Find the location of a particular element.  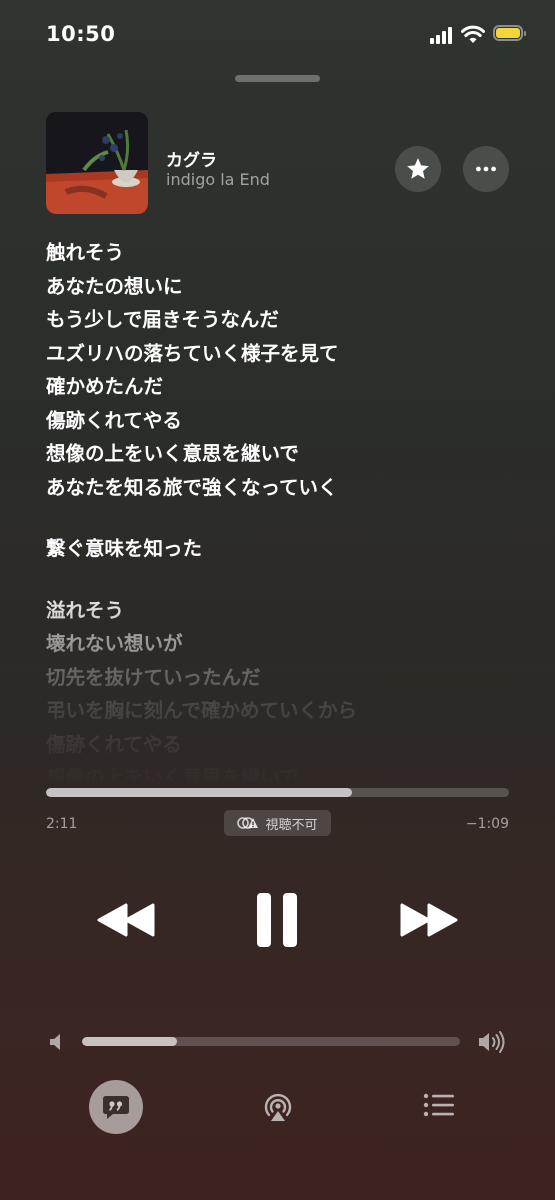

speaker-low-icon is located at coordinates (55, 1042).